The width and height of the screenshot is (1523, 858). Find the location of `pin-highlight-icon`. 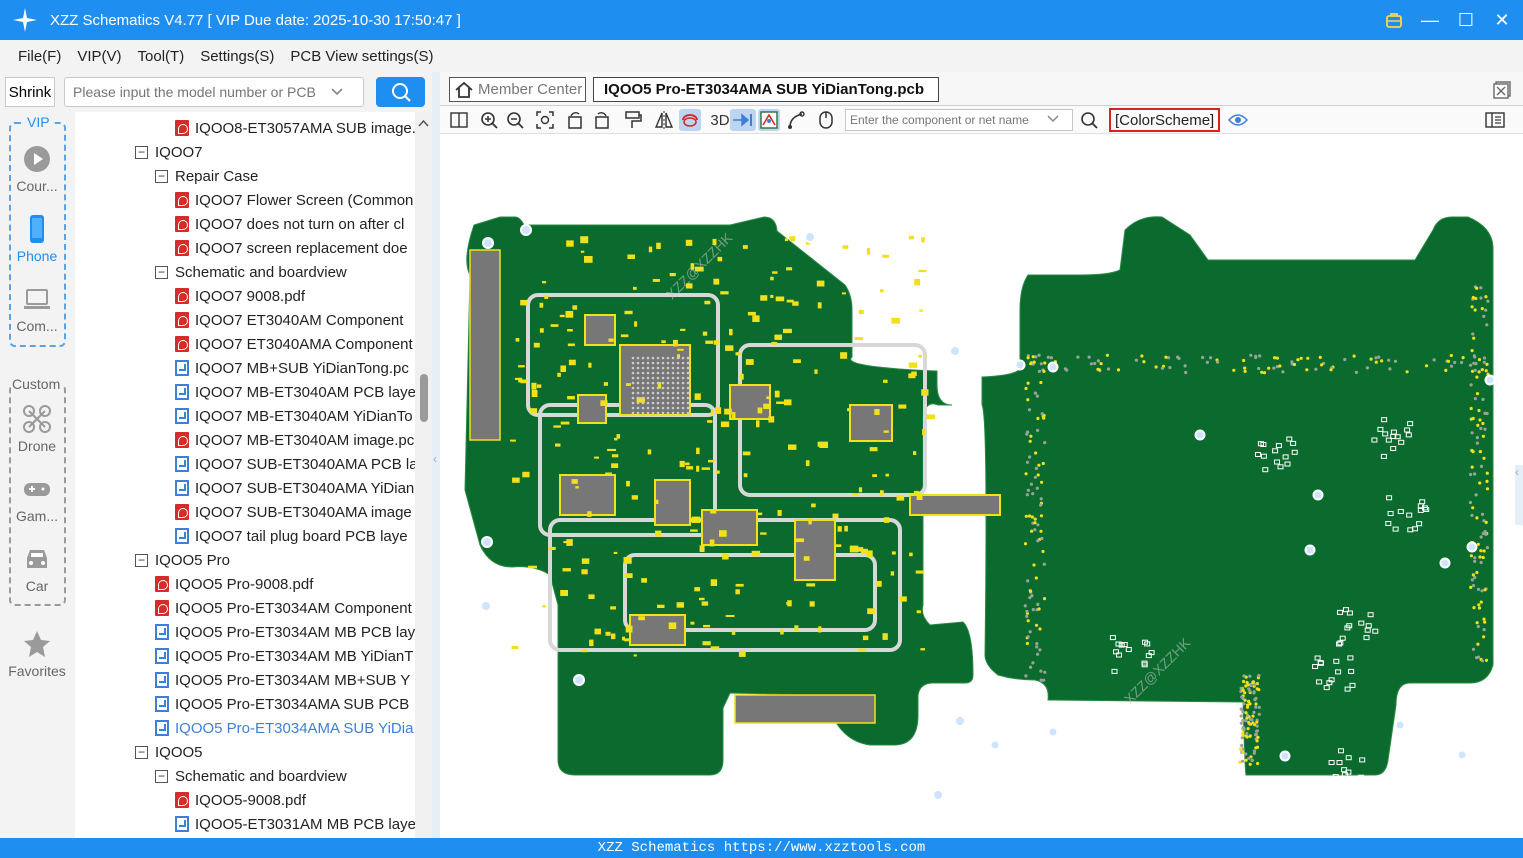

pin-highlight-icon is located at coordinates (743, 120).